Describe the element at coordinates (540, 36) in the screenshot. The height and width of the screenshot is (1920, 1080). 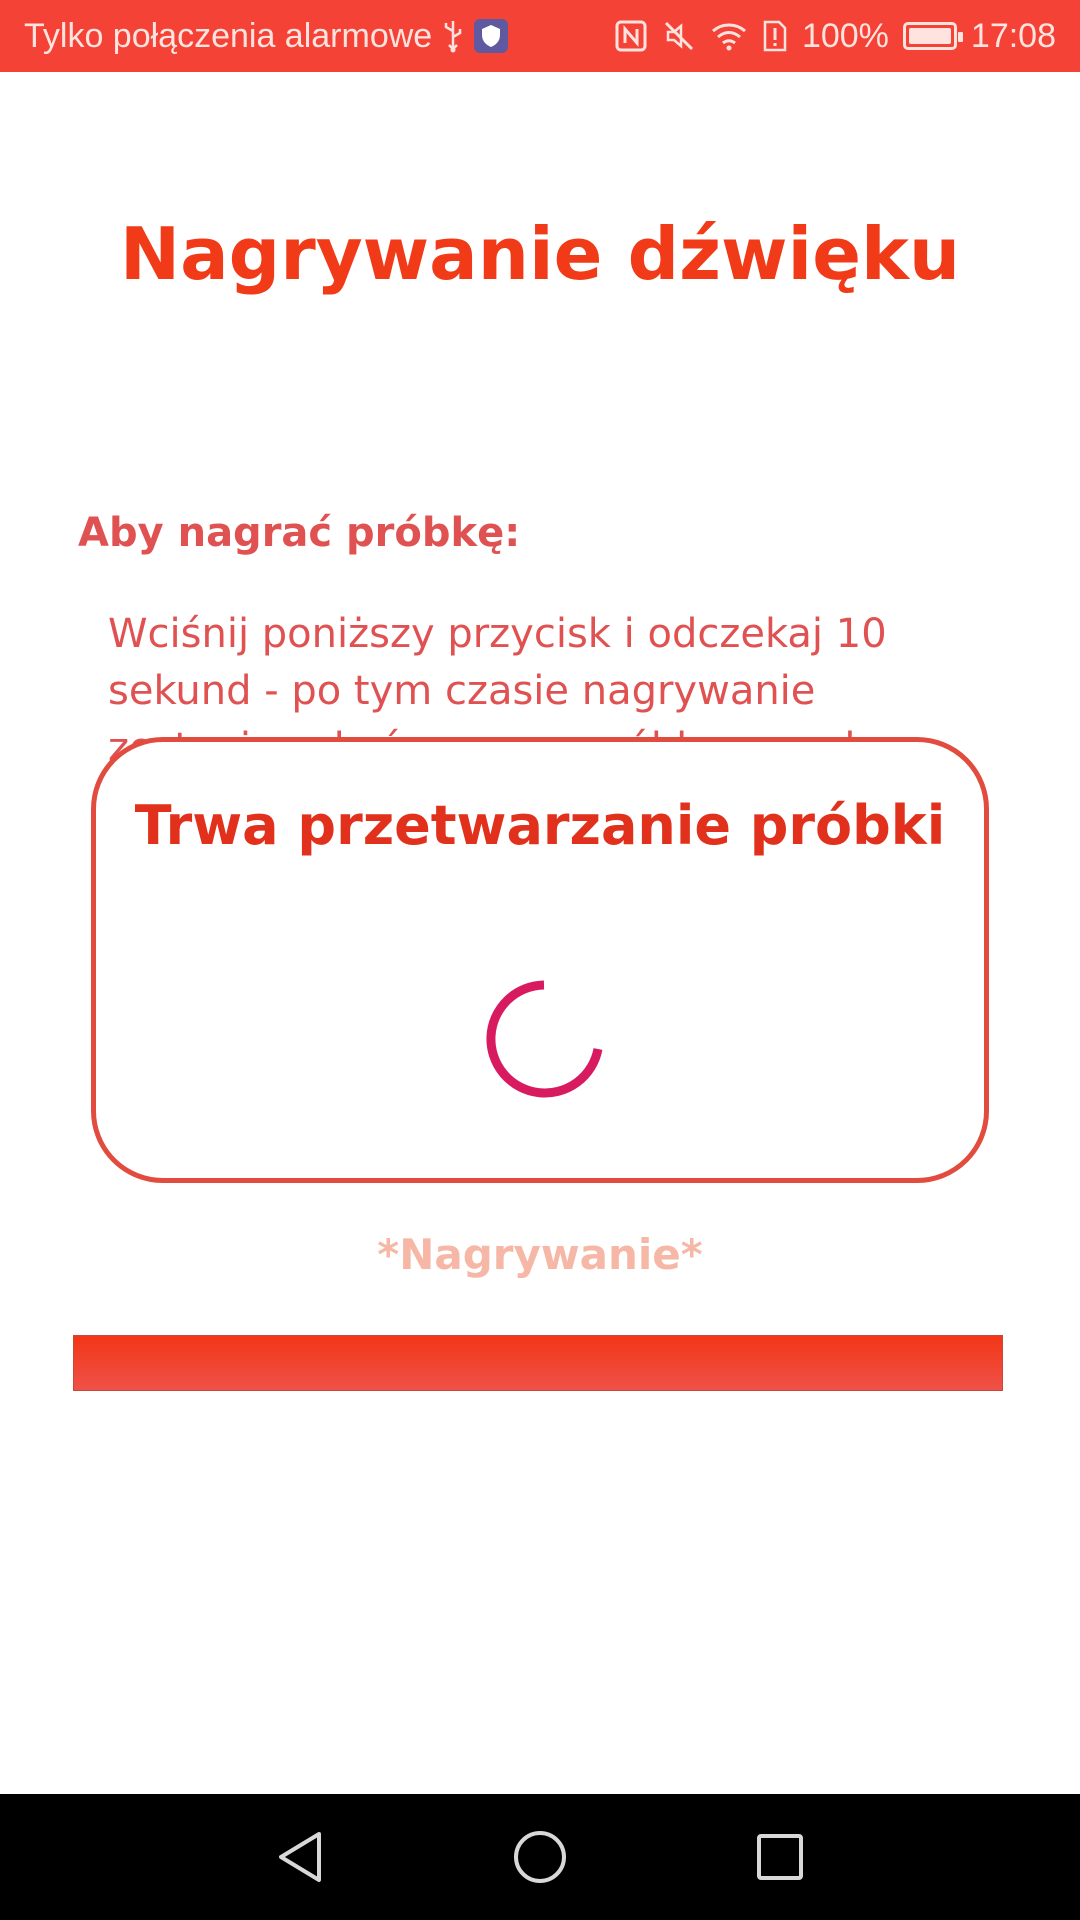
I see `status-bar: Tylko połączenia alarmowe 100% 17:08` at that location.